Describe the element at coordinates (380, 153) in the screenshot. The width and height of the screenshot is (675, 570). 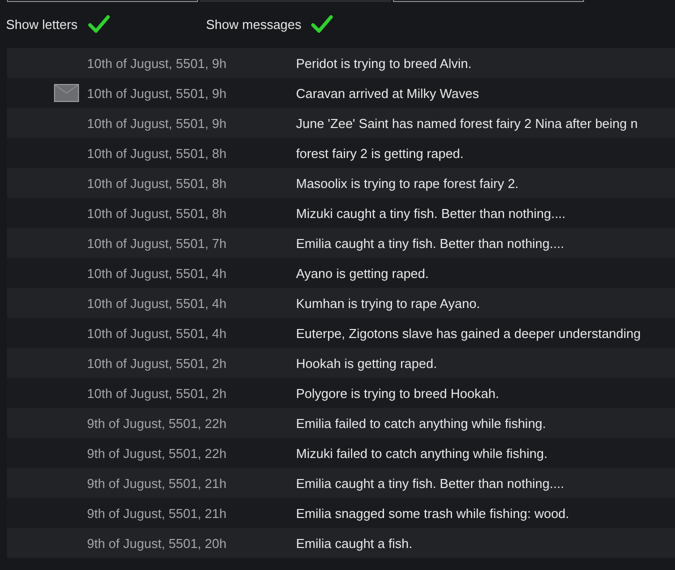
I see `log-message: forest fairy 2 is getting raped.` at that location.